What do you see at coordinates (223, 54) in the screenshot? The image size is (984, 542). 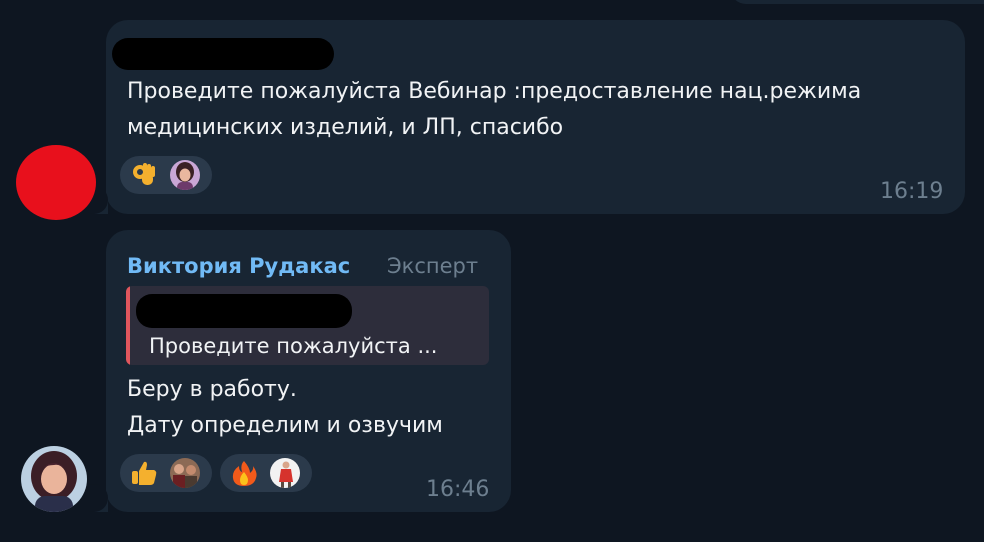 I see `redacted-sender-name` at bounding box center [223, 54].